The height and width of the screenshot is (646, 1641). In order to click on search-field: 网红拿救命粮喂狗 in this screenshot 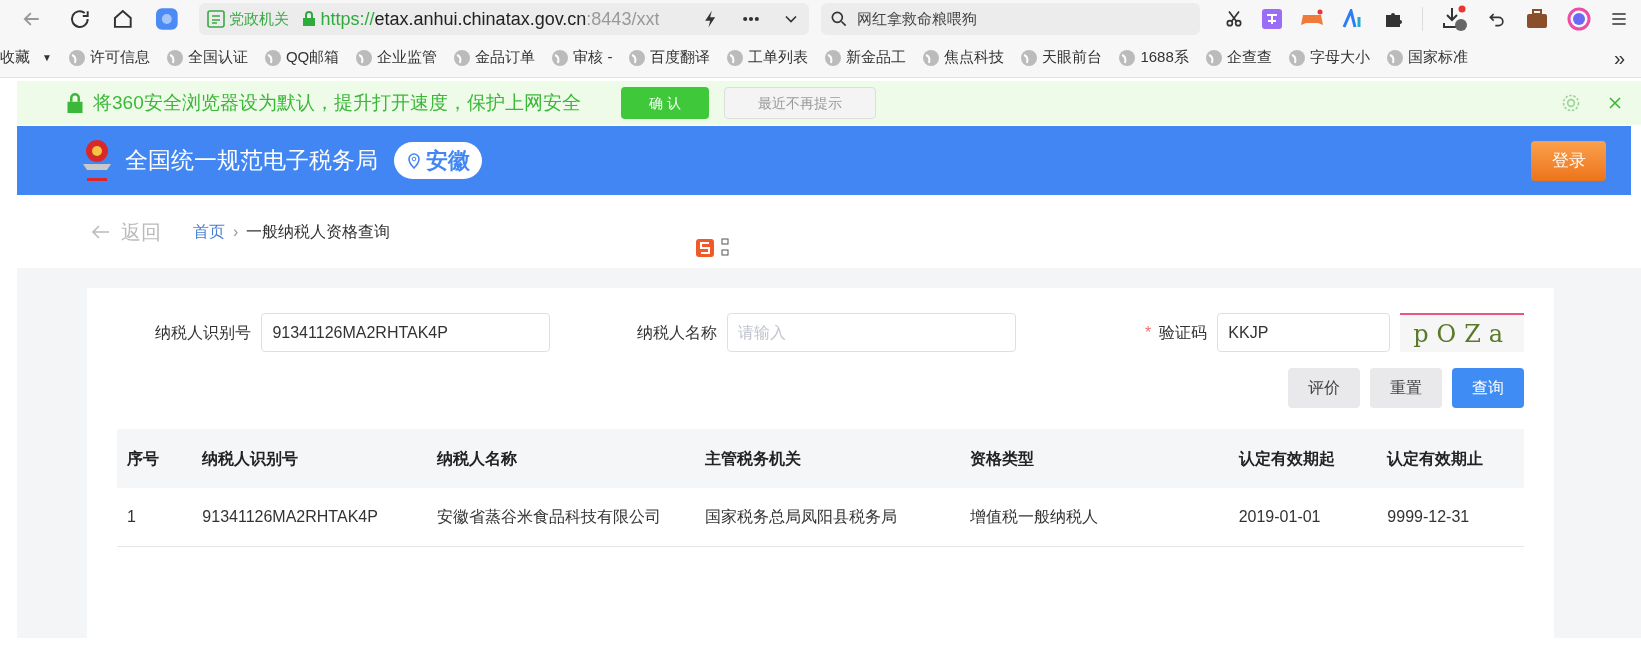, I will do `click(1010, 19)`.